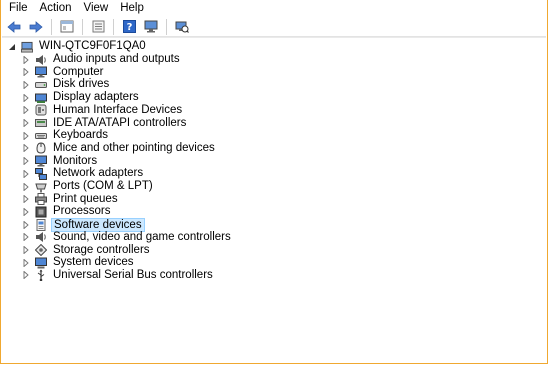 This screenshot has height=365, width=550. I want to click on tree-item-label: Software devices, so click(98, 224).